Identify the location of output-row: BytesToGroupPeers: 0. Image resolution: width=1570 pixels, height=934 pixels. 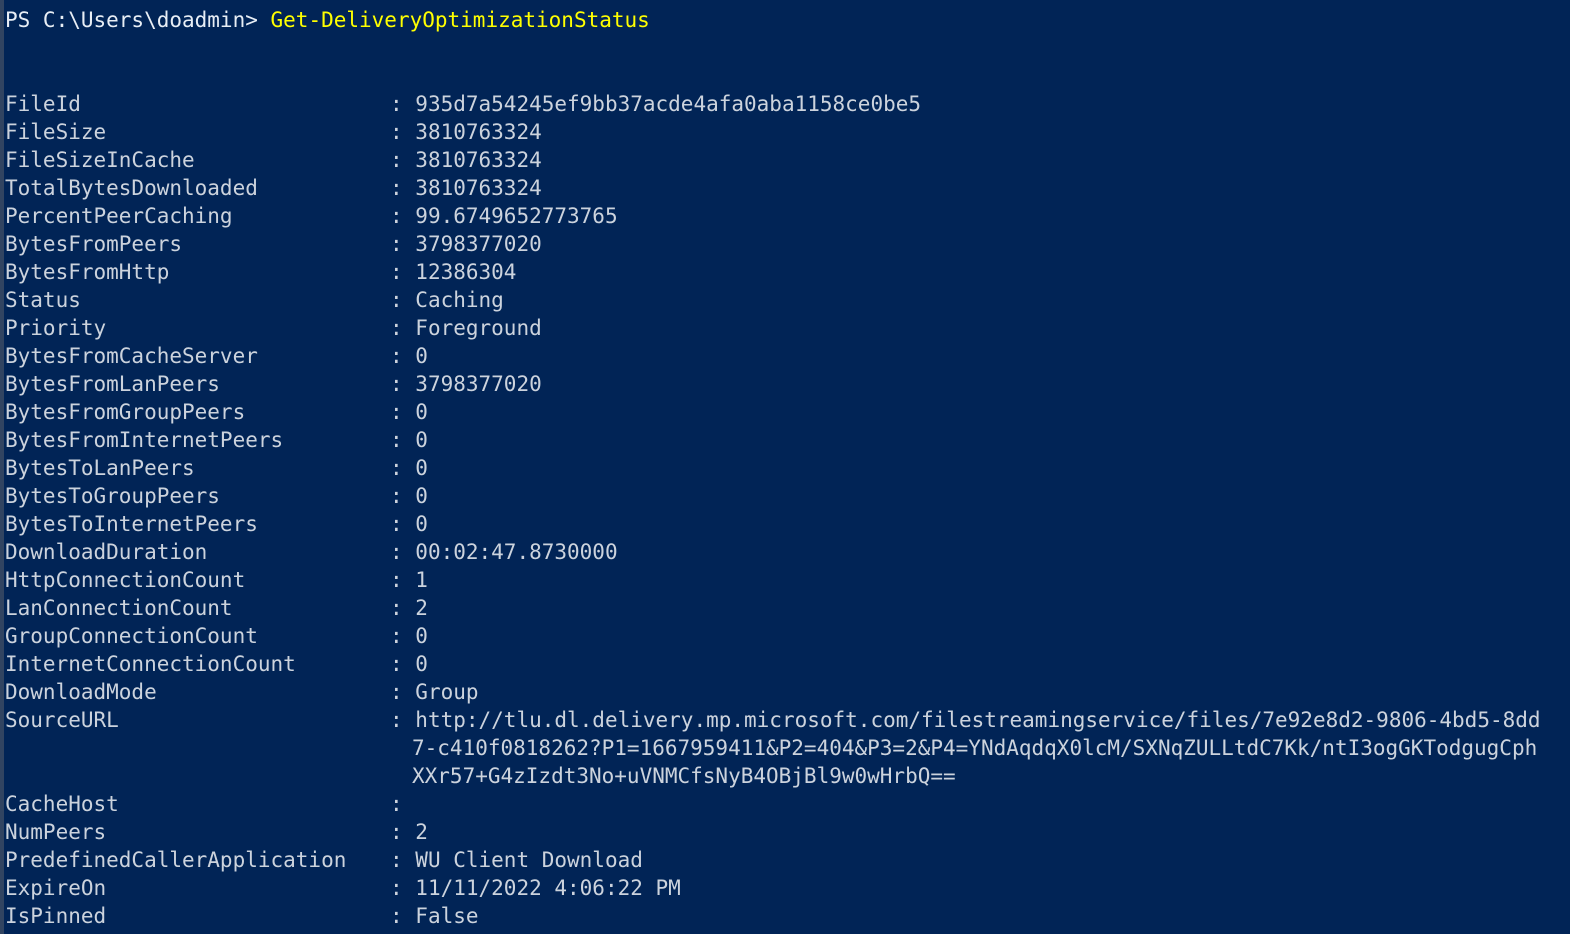
(785, 496).